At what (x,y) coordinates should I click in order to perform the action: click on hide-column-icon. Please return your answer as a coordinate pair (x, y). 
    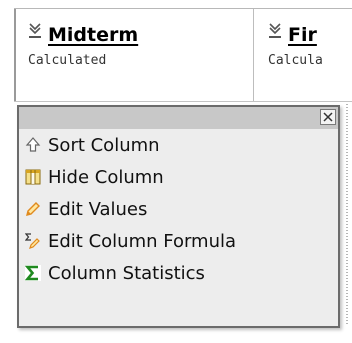
    Looking at the image, I should click on (33, 177).